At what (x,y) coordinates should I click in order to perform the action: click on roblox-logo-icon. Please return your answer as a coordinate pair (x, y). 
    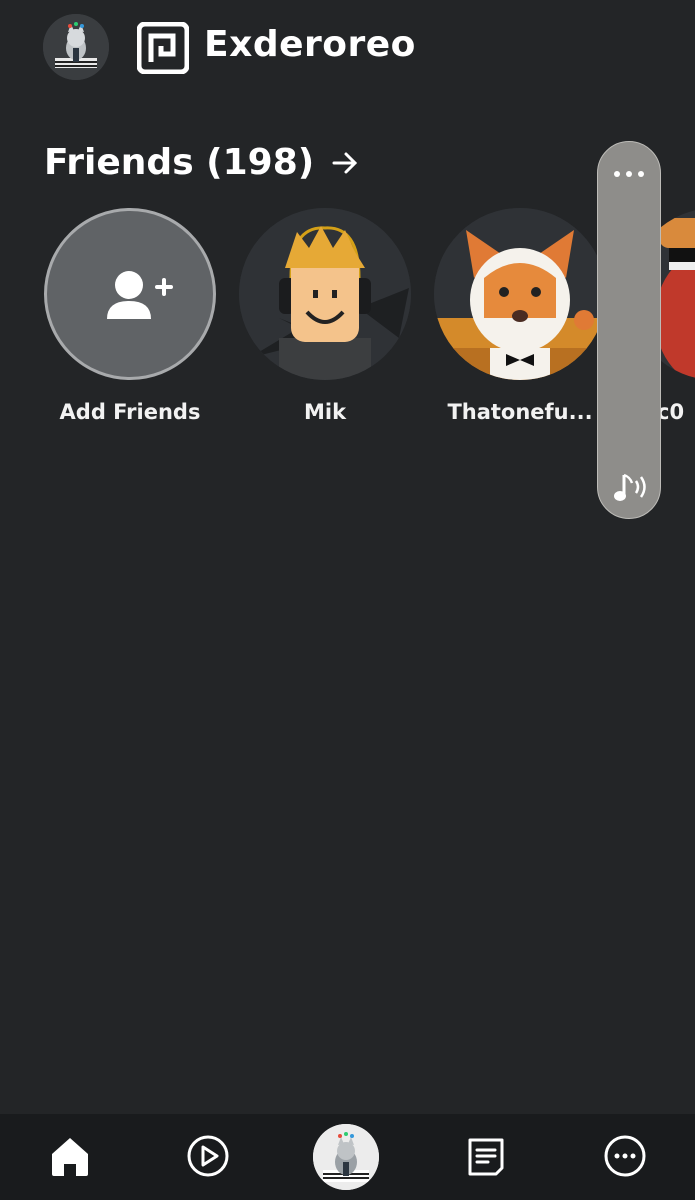
    Looking at the image, I should click on (163, 48).